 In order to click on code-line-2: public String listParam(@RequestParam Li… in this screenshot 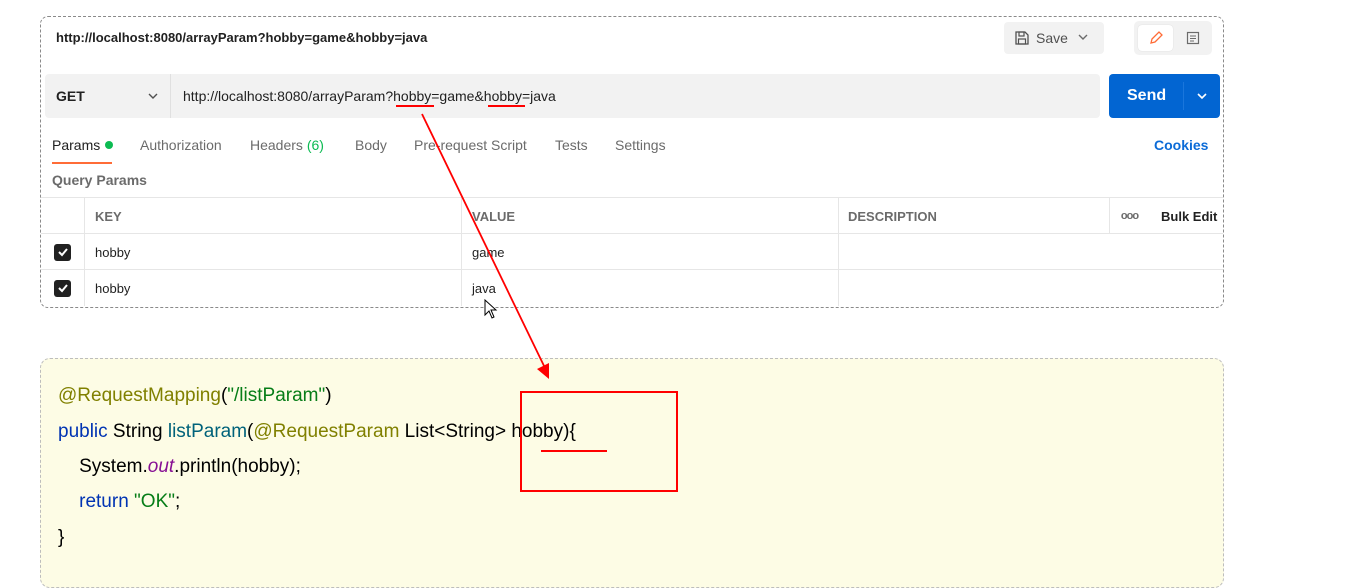, I will do `click(317, 431)`.